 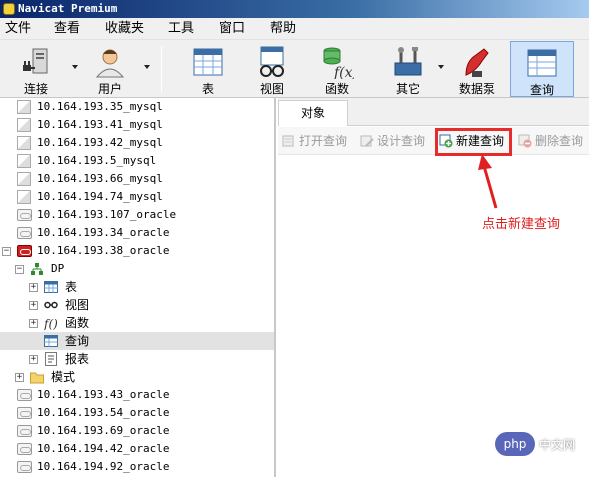 What do you see at coordinates (137, 305) in the screenshot?
I see `tree-item-views: + 视图` at bounding box center [137, 305].